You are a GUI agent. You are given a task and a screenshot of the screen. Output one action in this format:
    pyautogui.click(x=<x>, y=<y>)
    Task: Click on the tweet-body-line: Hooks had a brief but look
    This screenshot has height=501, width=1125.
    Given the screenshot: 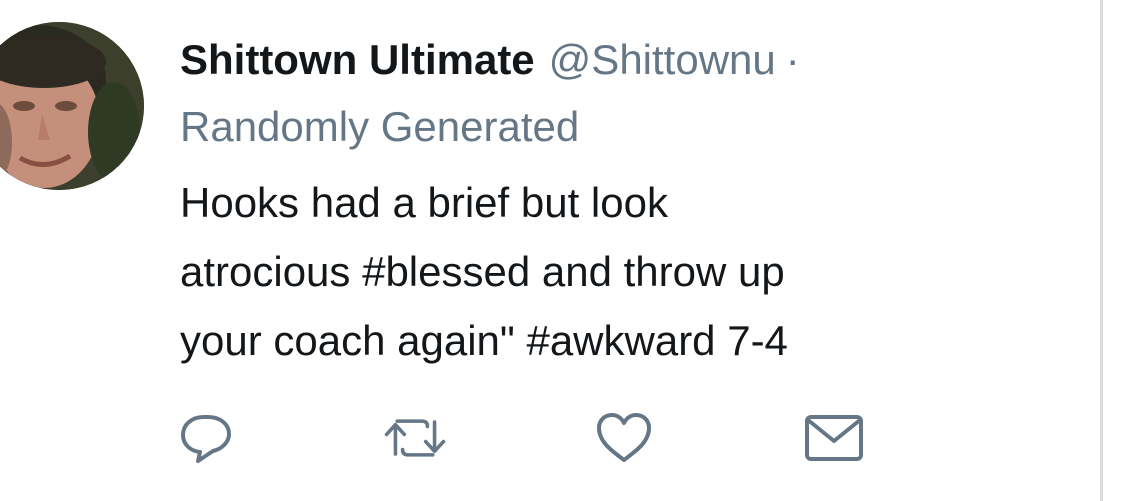 What is the action you would take?
    pyautogui.click(x=424, y=202)
    